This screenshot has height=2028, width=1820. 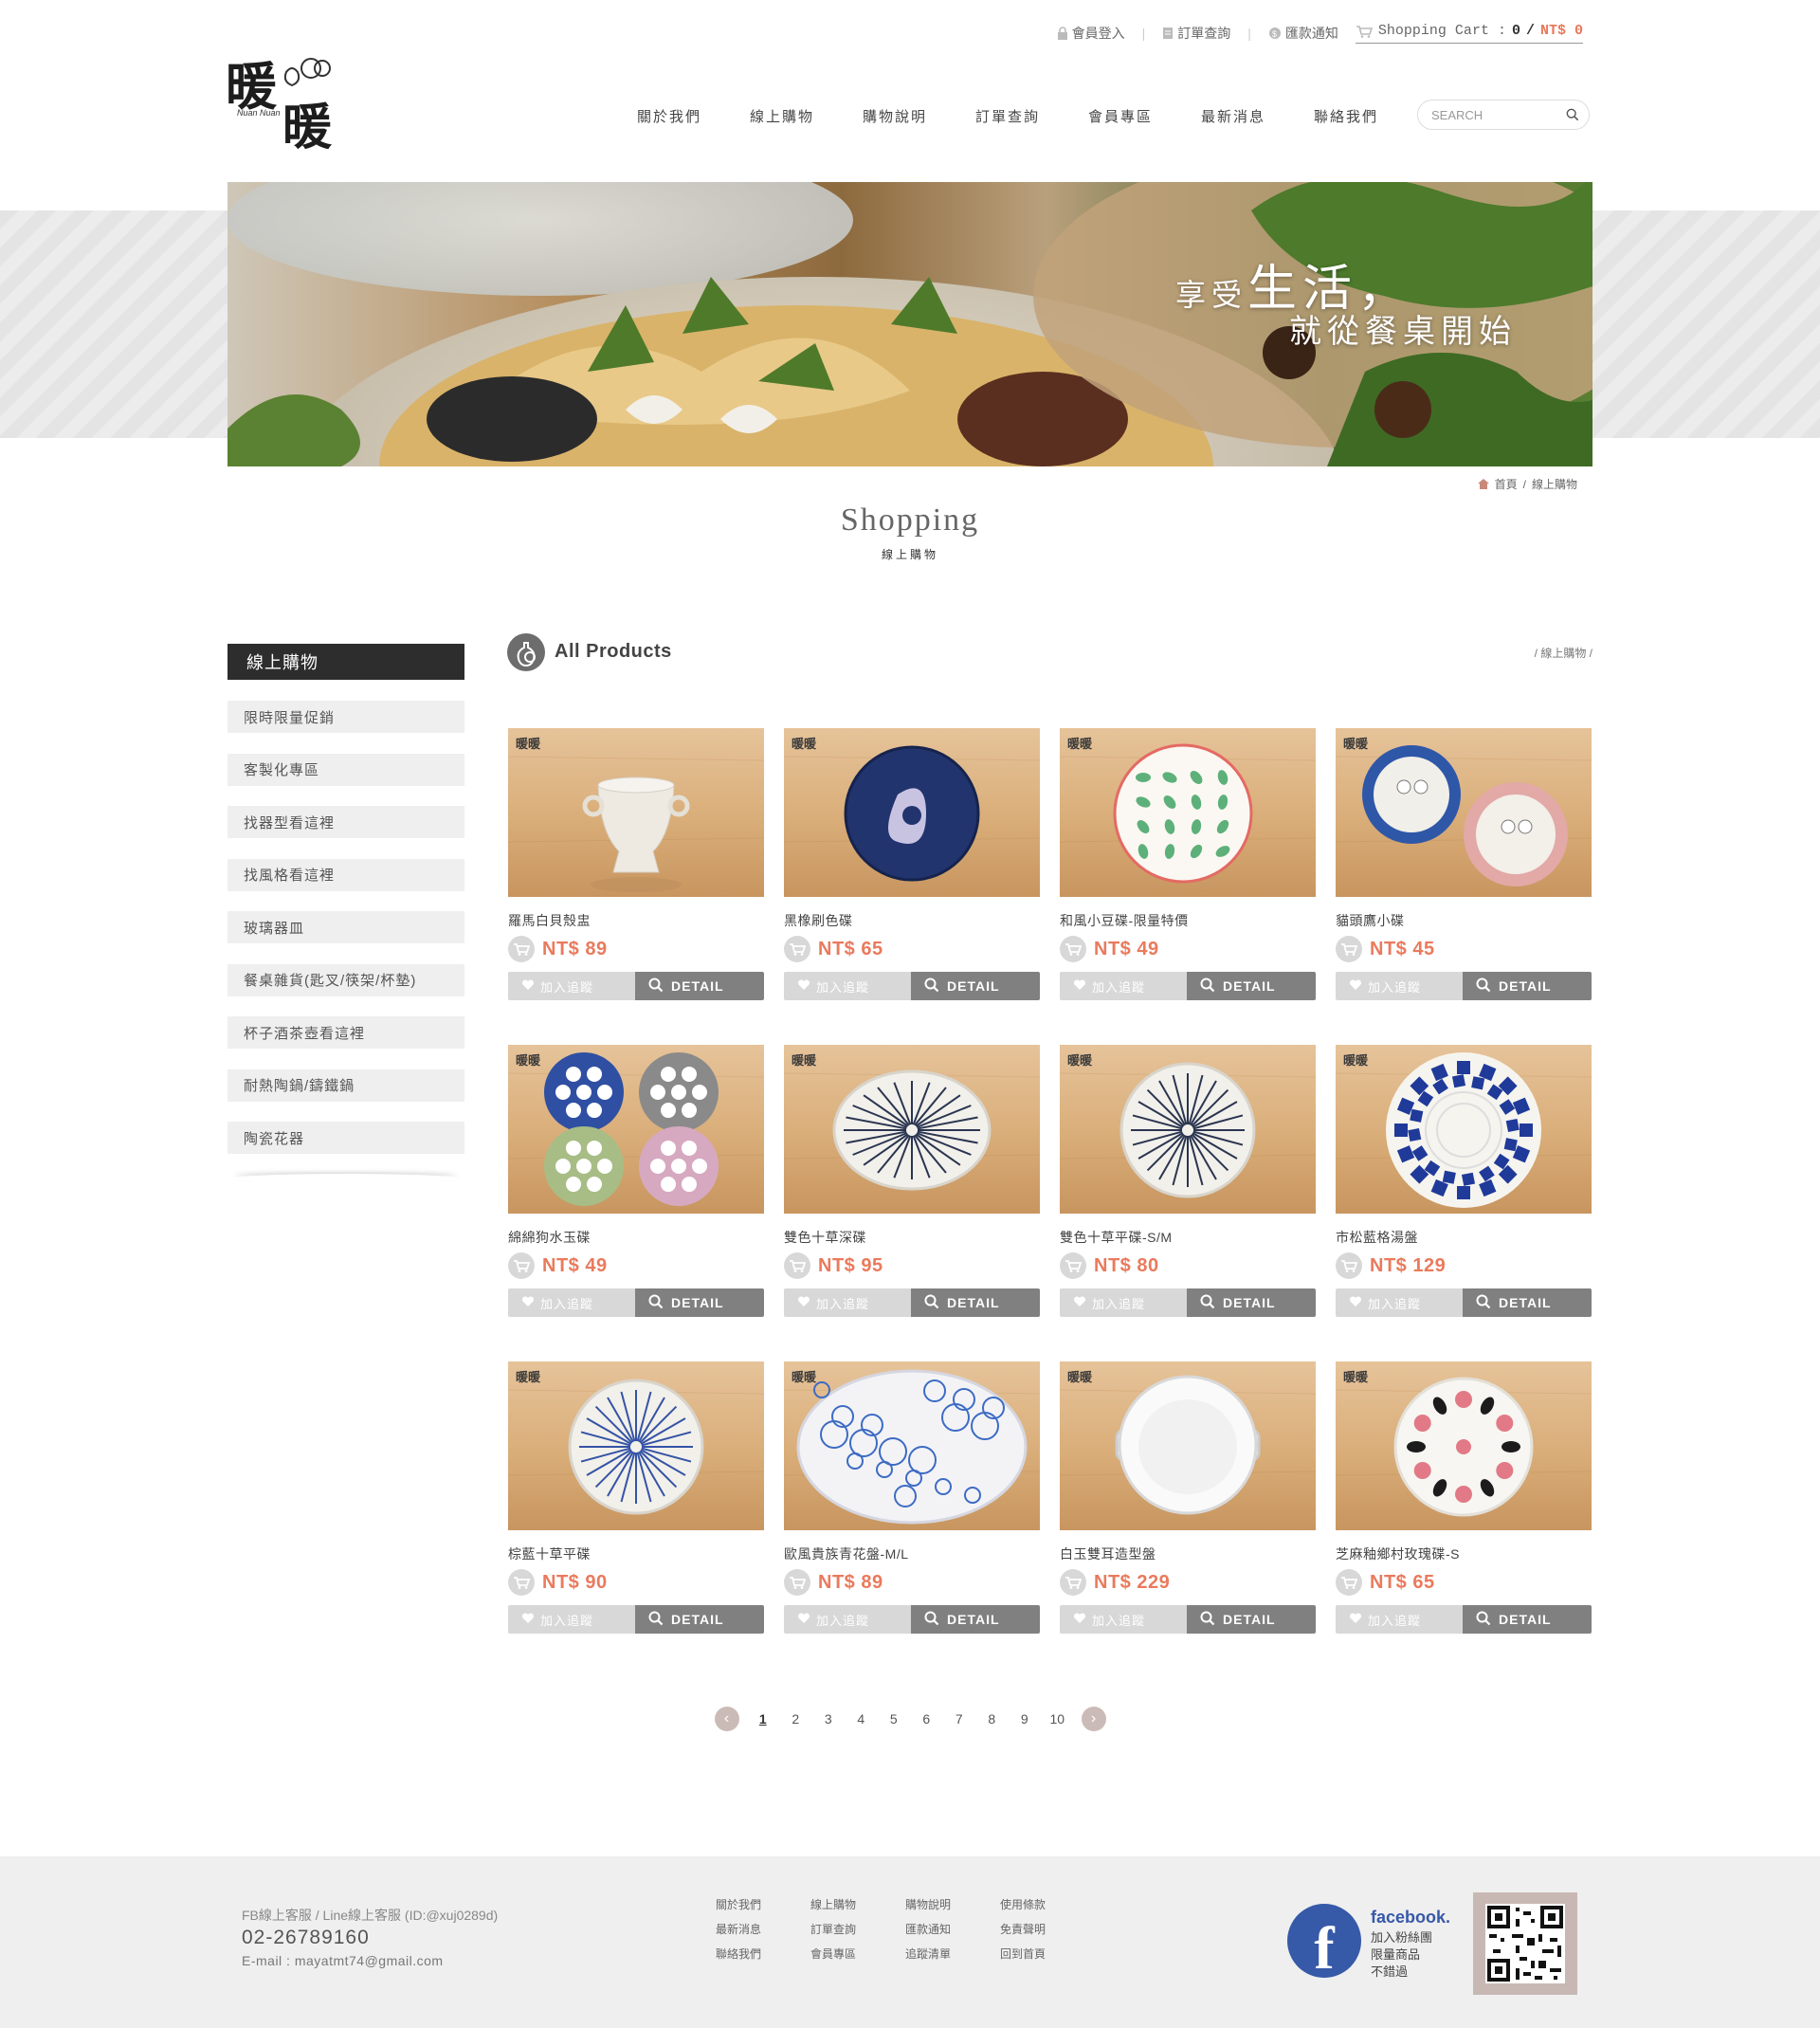 I want to click on product-name: 黑橡刷色碟, so click(x=912, y=919).